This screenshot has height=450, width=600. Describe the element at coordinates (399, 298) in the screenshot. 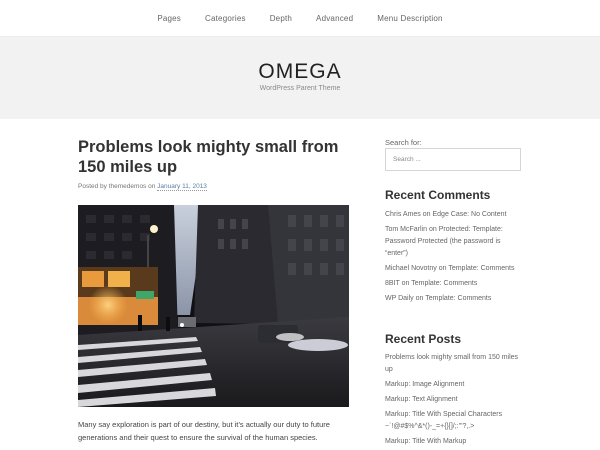

I see `comment-author-link: WP Daily` at that location.